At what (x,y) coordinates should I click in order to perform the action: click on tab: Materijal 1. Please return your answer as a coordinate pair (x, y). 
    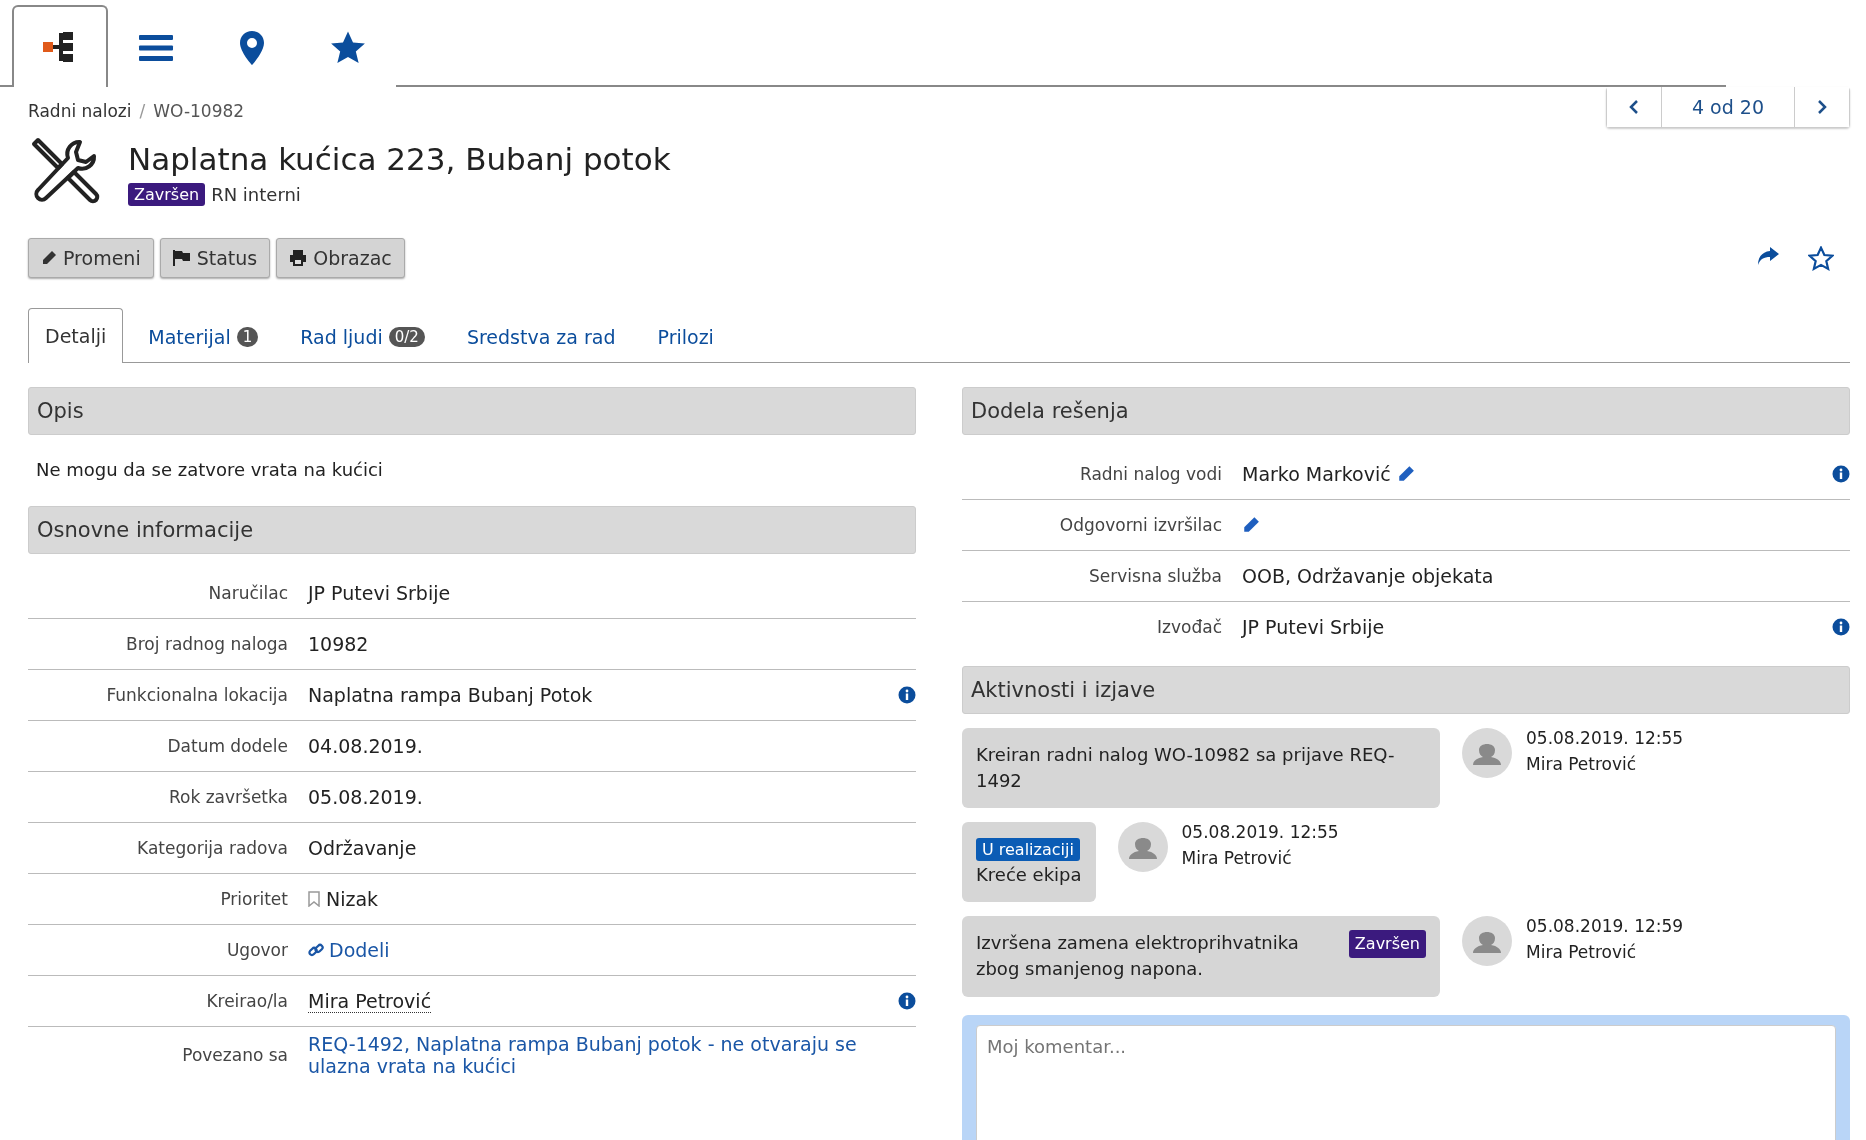
    Looking at the image, I should click on (203, 336).